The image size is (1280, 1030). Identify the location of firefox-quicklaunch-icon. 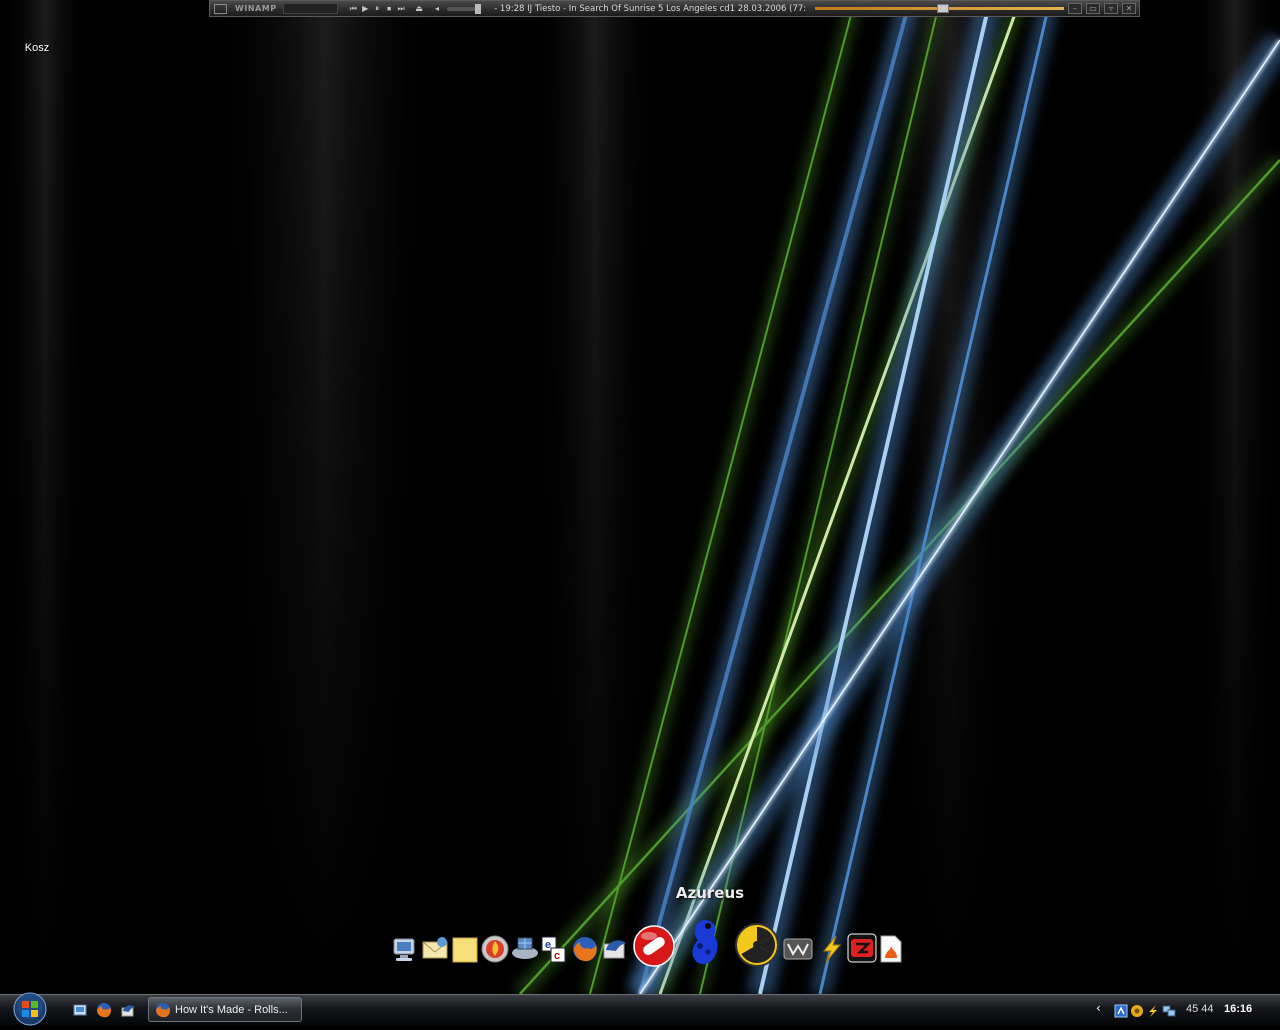
(104, 1010).